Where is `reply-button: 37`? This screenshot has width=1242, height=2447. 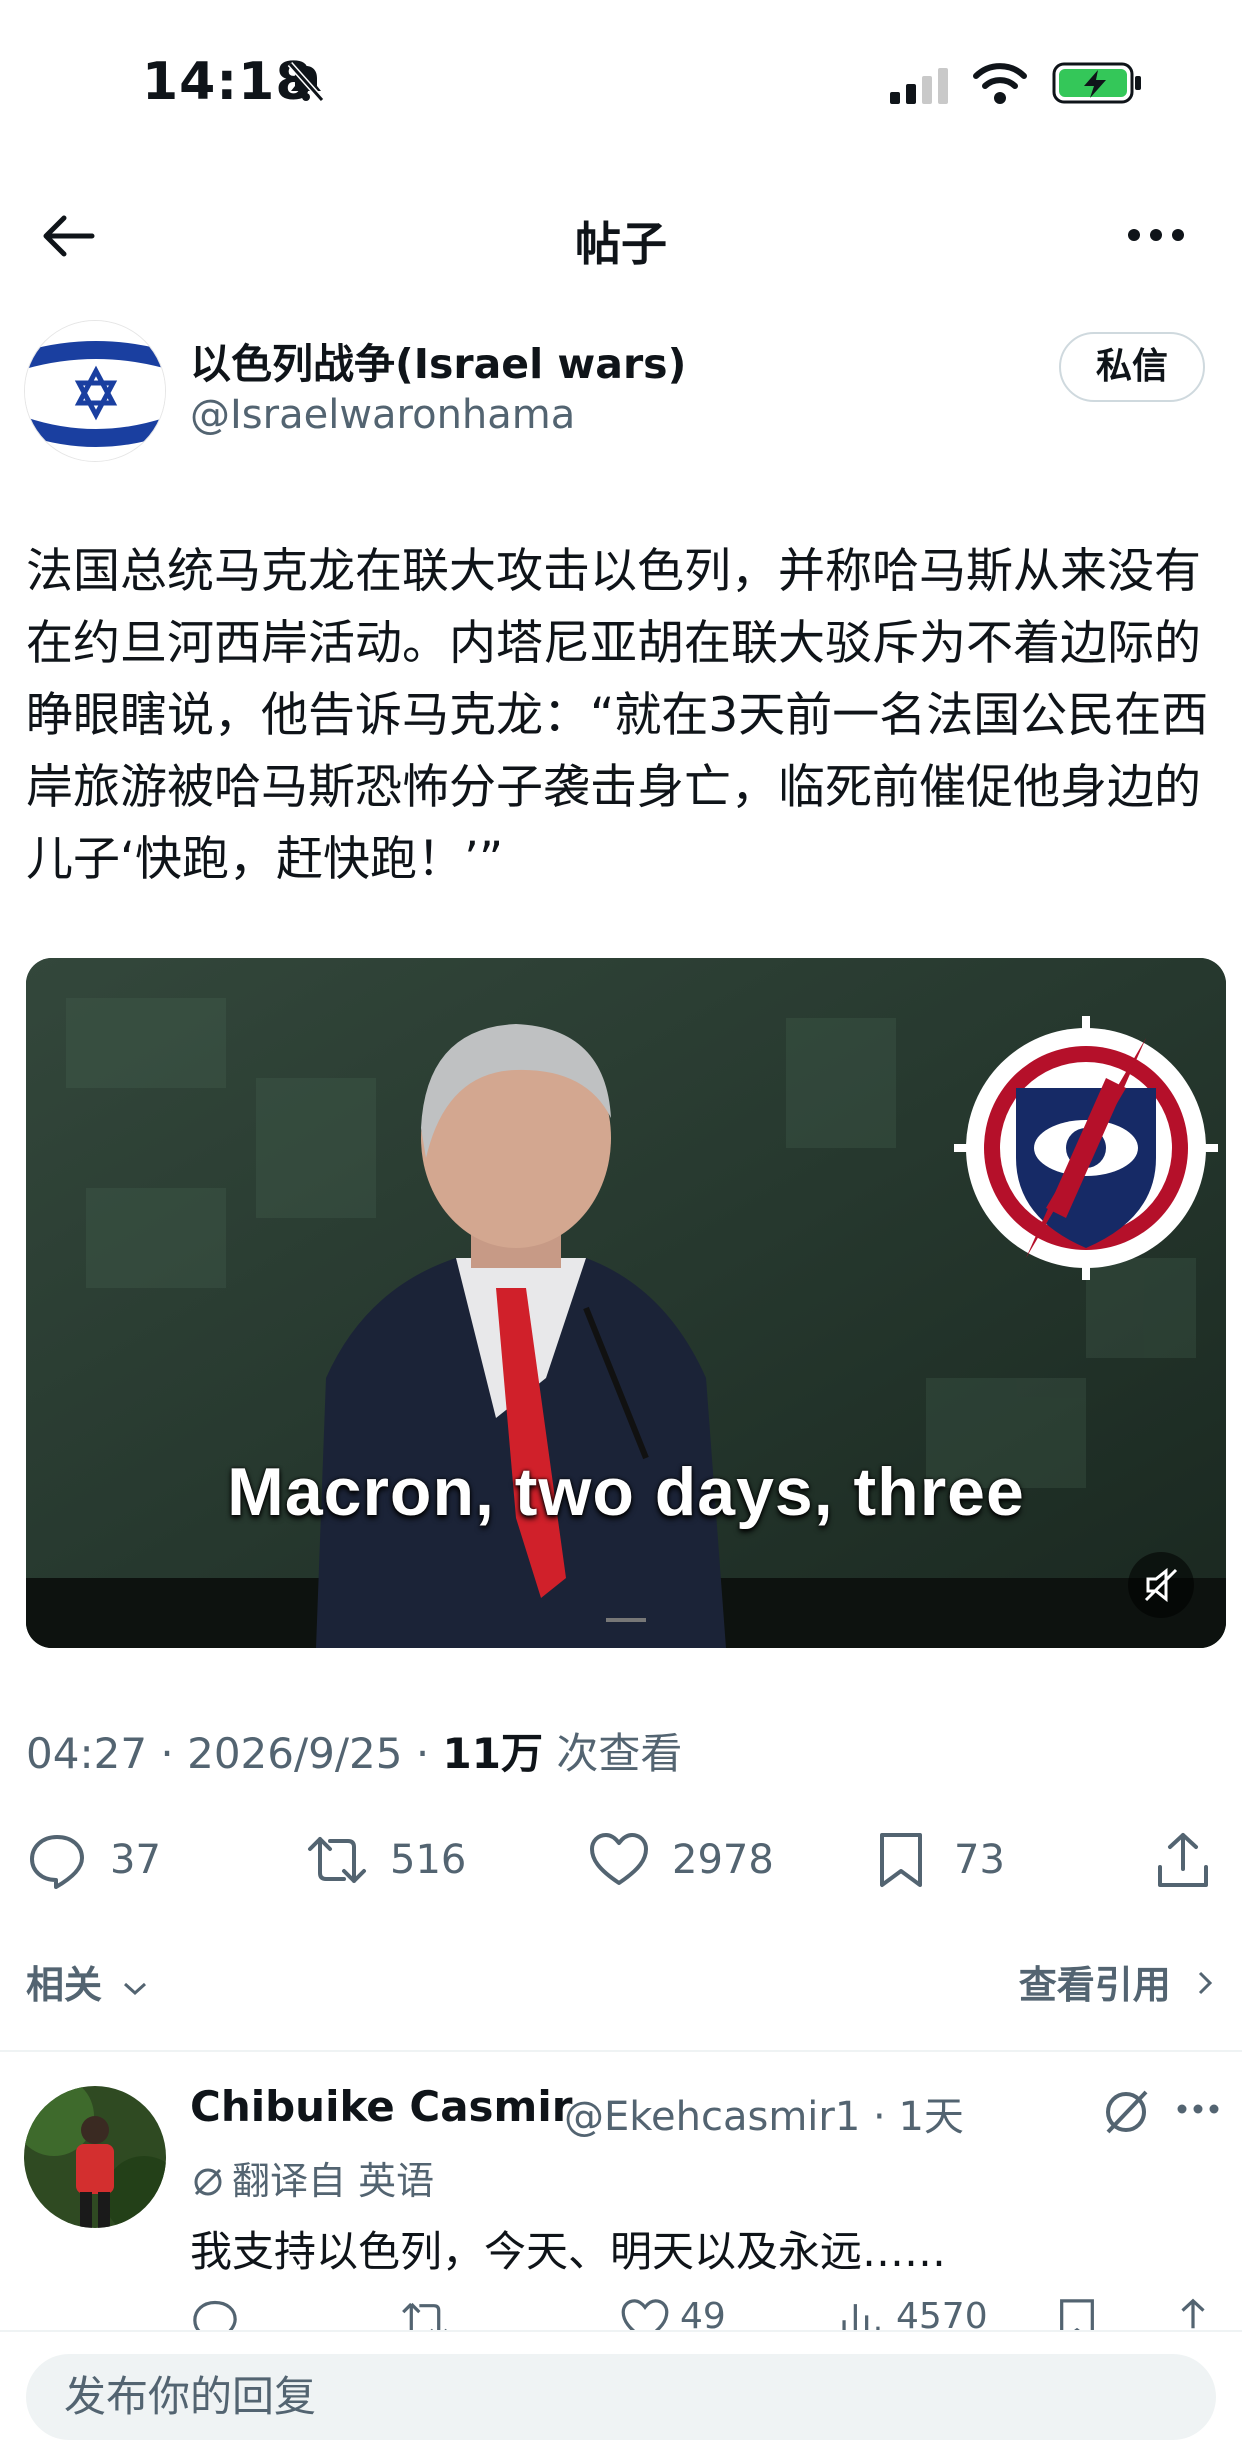
reply-button: 37 is located at coordinates (93, 1860).